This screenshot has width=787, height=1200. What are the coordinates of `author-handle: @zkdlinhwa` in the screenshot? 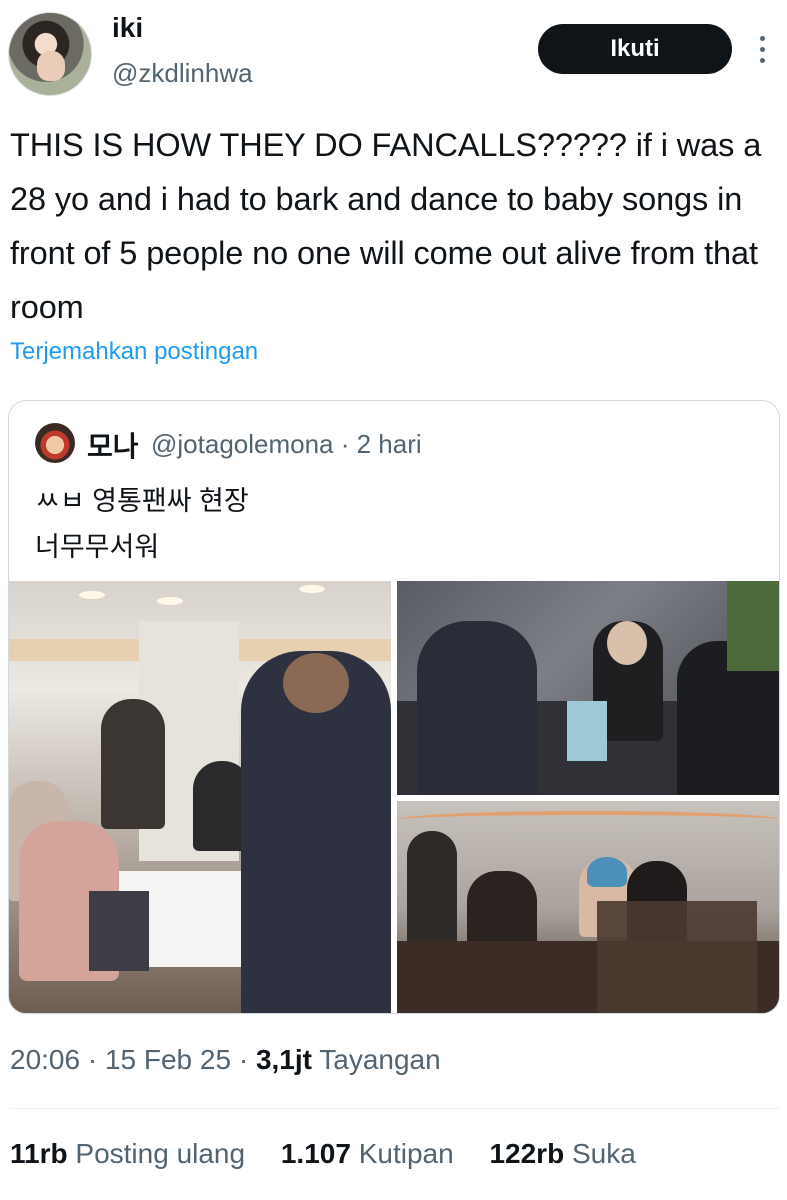 It's located at (182, 73).